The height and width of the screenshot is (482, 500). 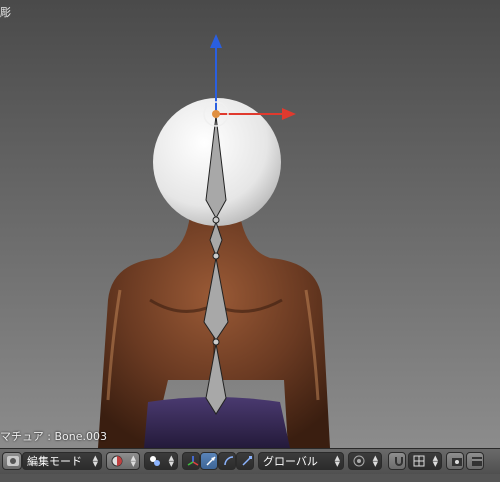 What do you see at coordinates (290, 461) in the screenshot?
I see `orientation-label: グローバル` at bounding box center [290, 461].